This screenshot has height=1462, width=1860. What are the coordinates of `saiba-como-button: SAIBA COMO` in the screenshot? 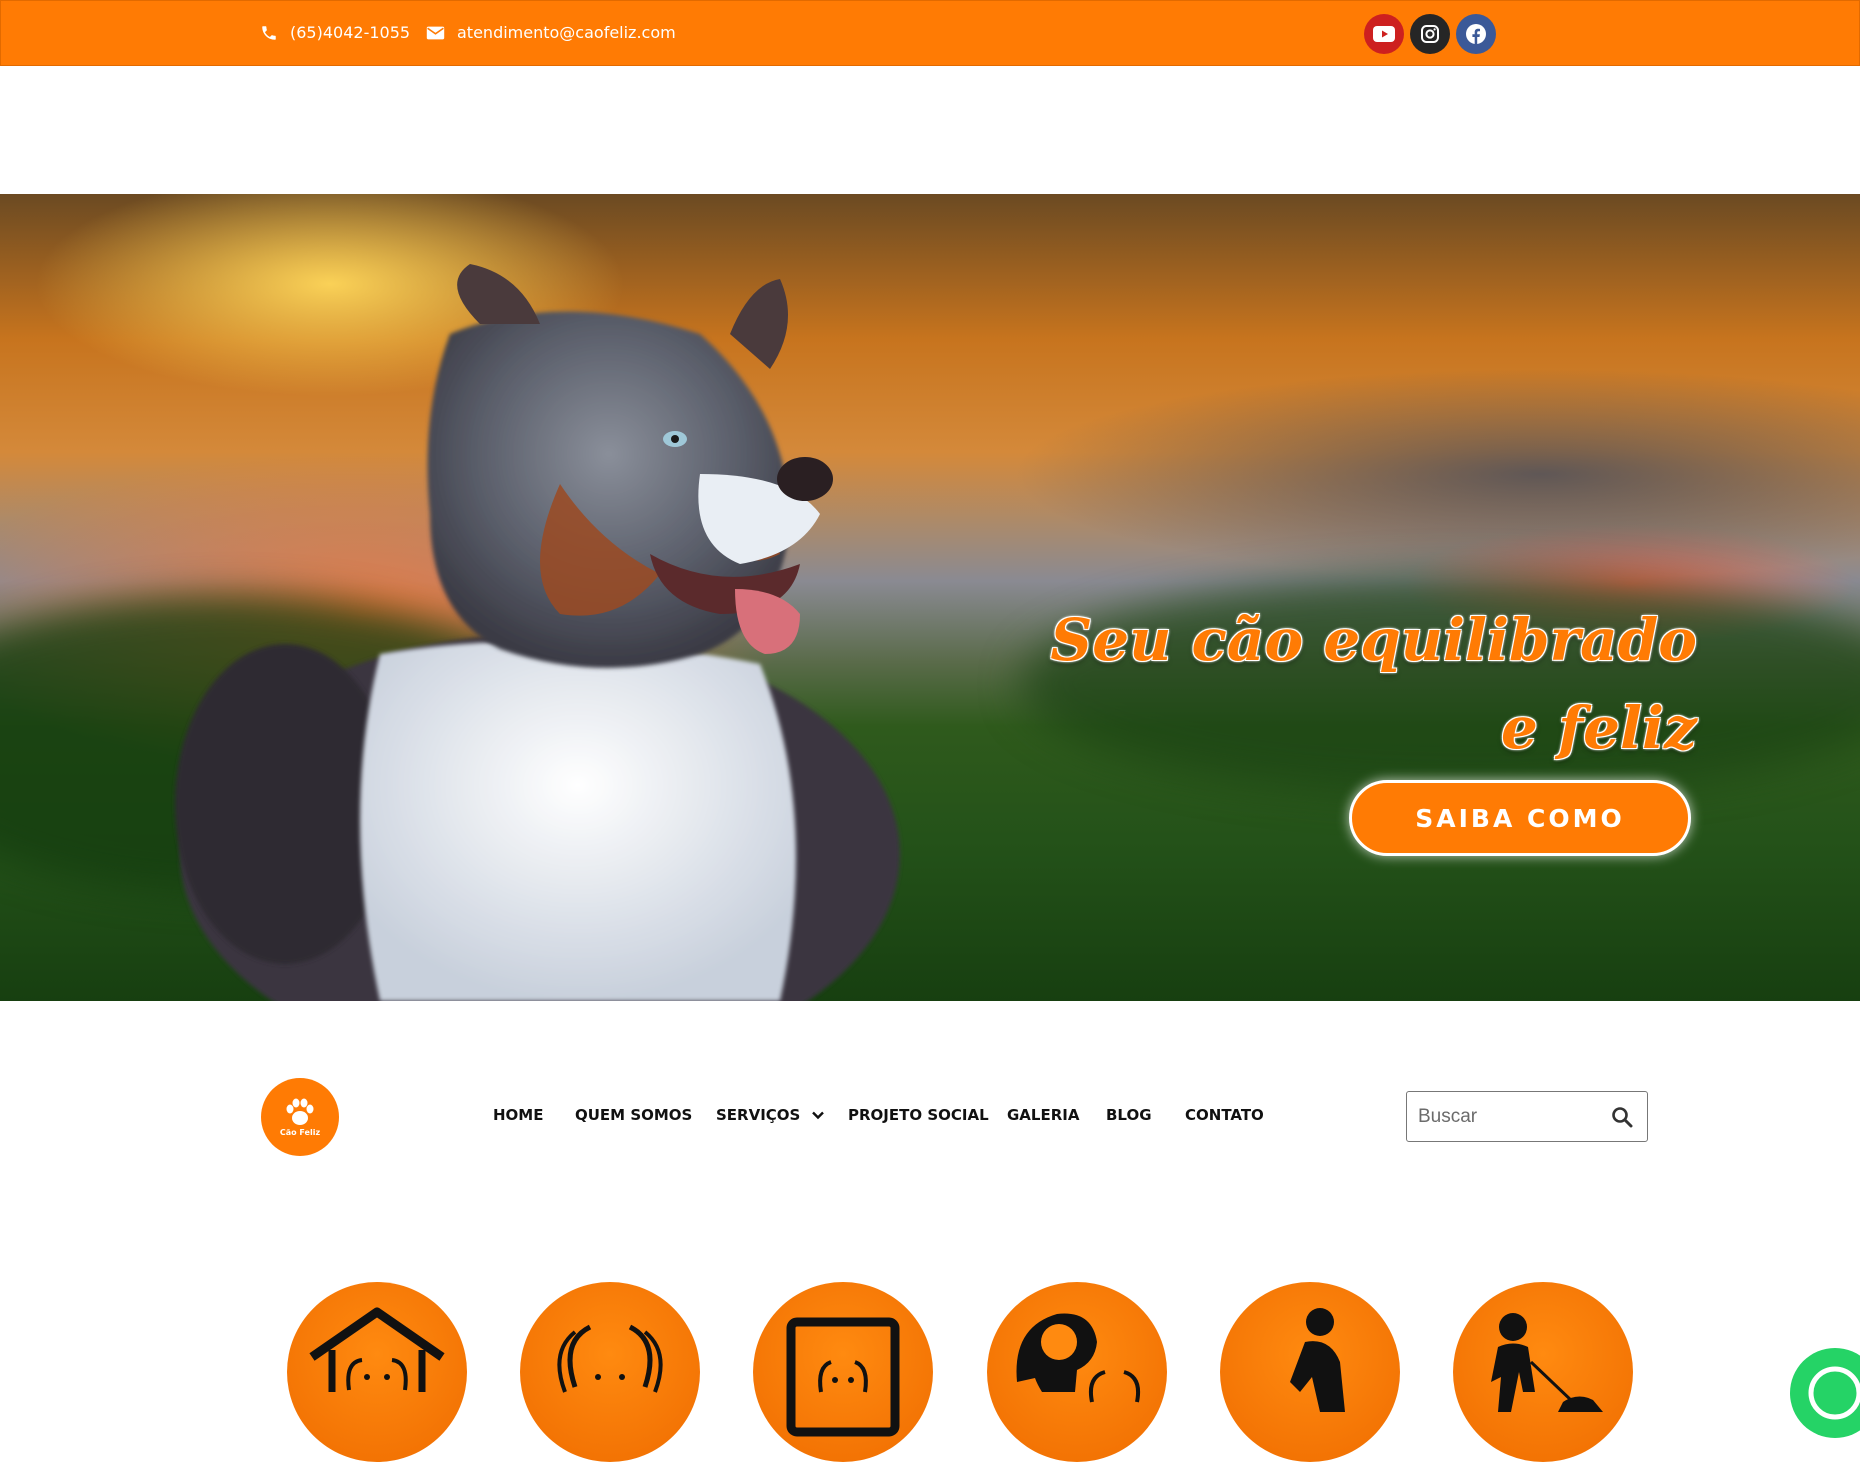 It's located at (1520, 818).